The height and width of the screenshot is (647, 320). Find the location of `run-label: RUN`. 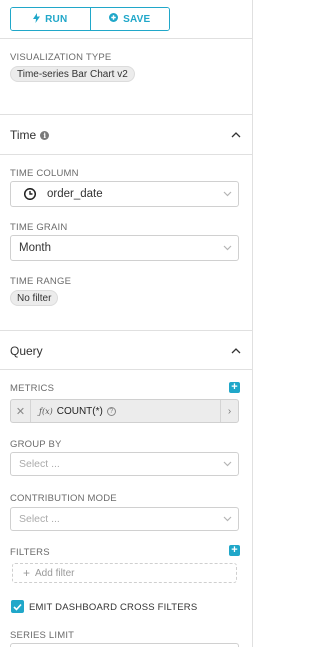

run-label: RUN is located at coordinates (56, 19).